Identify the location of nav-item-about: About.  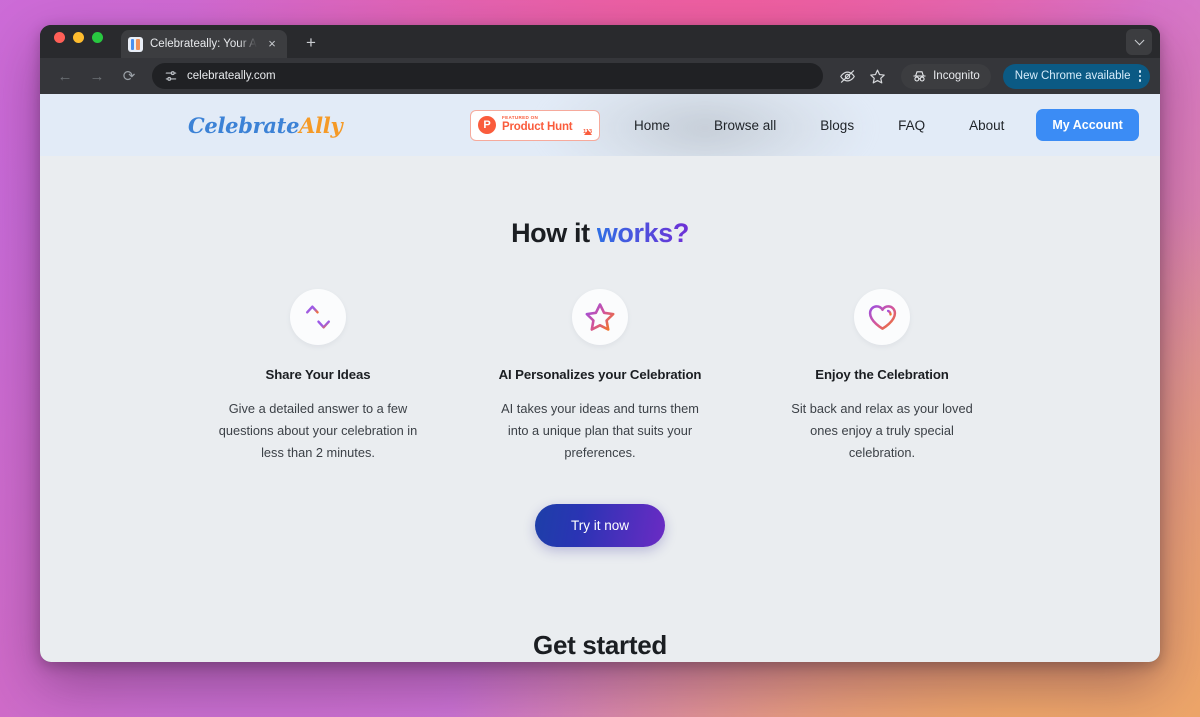
(986, 125).